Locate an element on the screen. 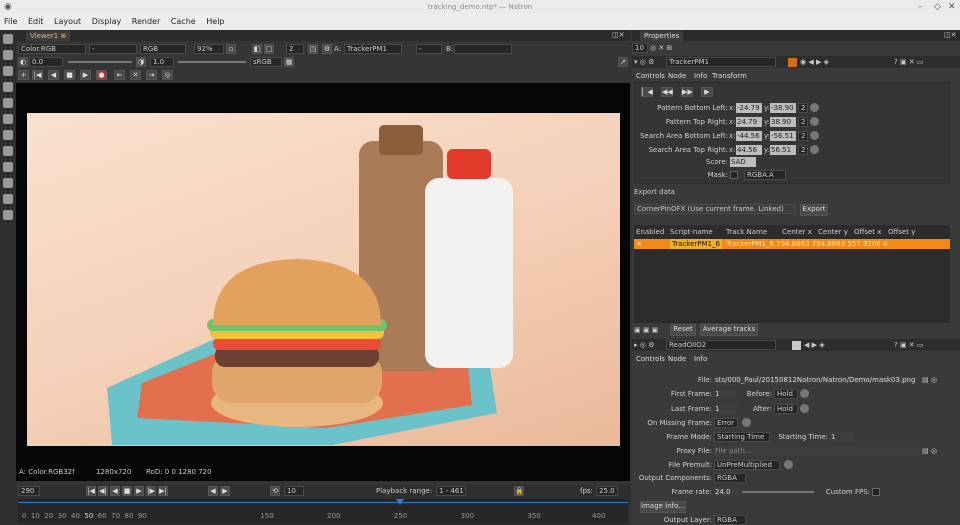 This screenshot has width=960, height=525. frame-mode-select: Starting Time is located at coordinates (742, 437).